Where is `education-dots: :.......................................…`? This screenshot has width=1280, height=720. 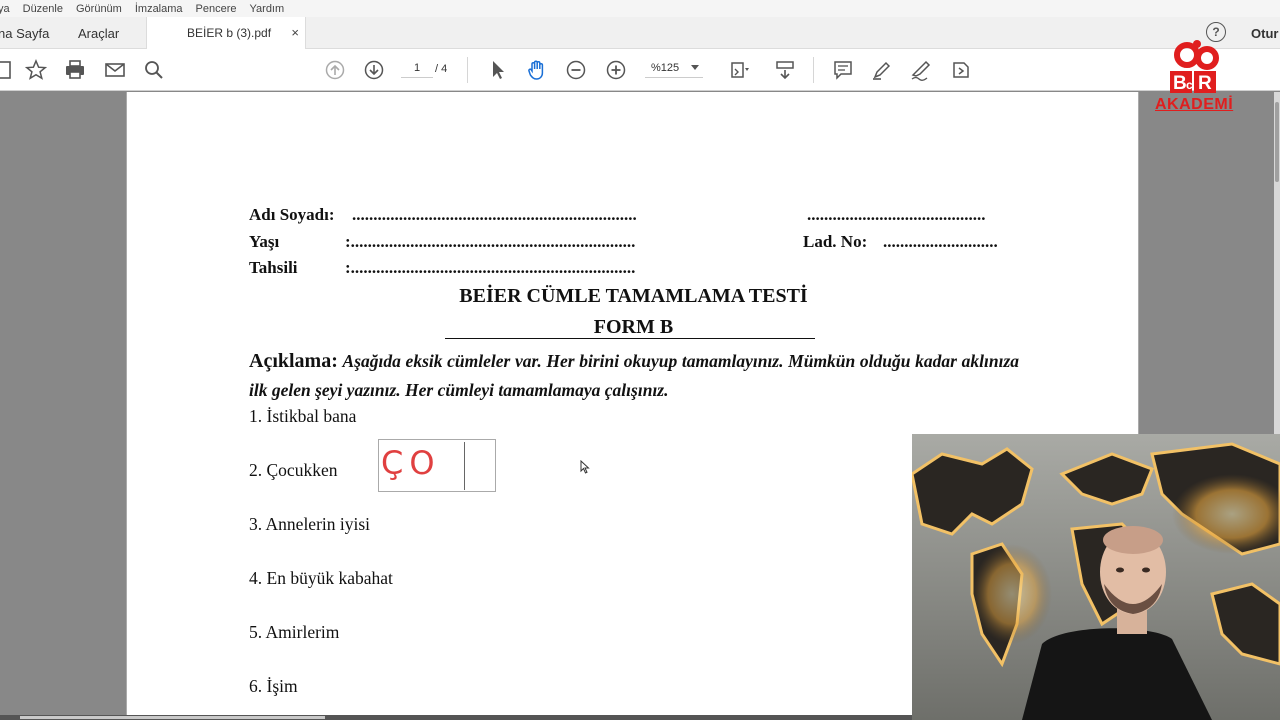
education-dots: :.......................................… is located at coordinates (490, 267).